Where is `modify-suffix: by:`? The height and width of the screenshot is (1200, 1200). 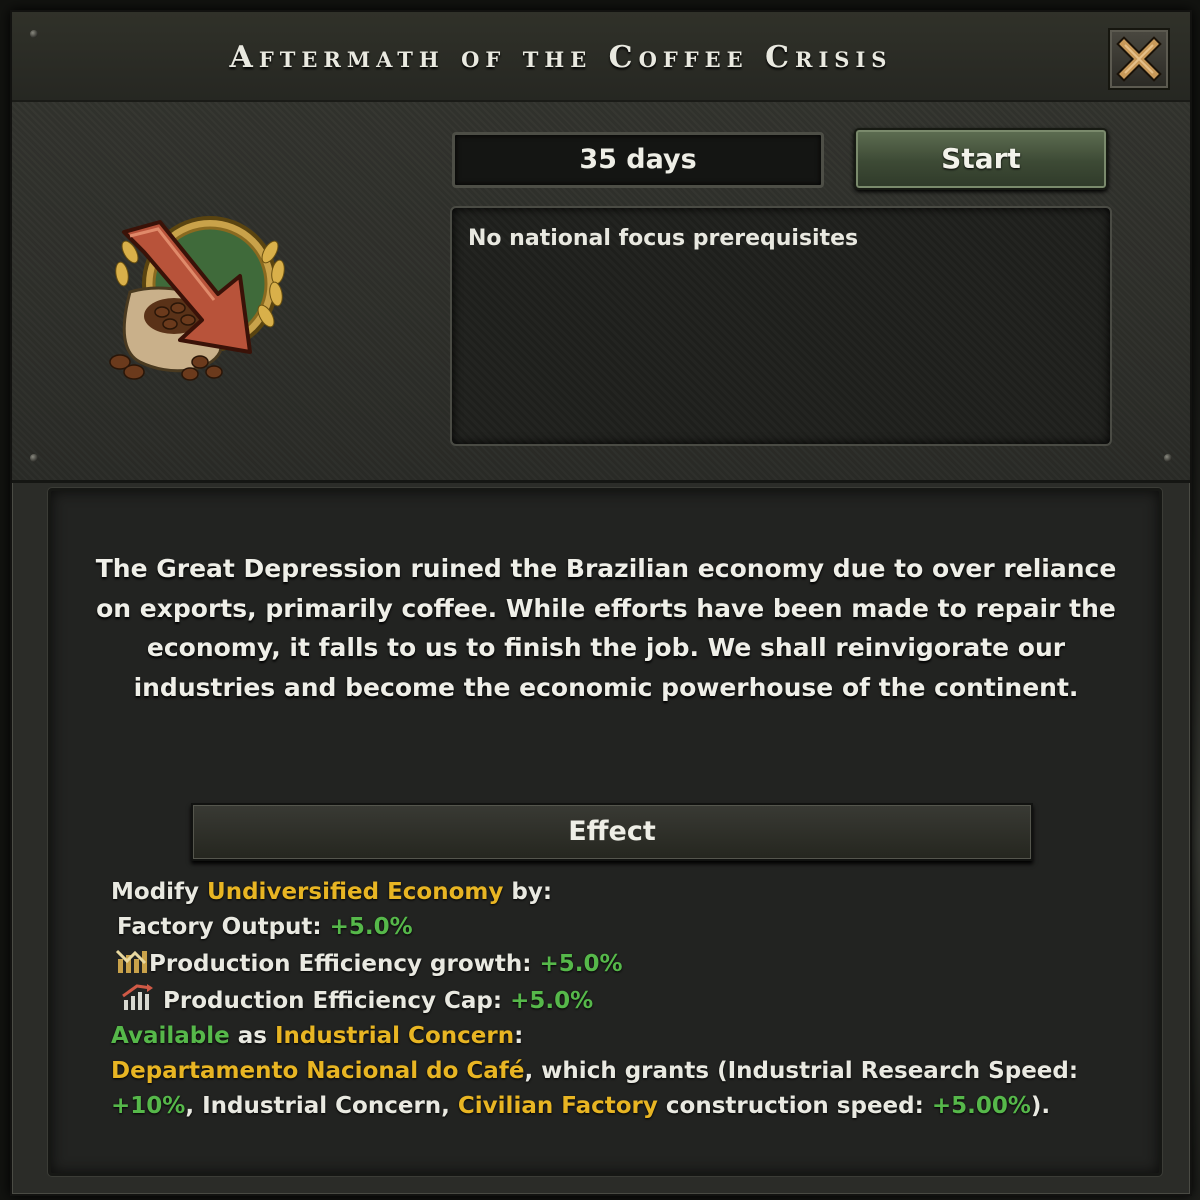 modify-suffix: by: is located at coordinates (528, 892).